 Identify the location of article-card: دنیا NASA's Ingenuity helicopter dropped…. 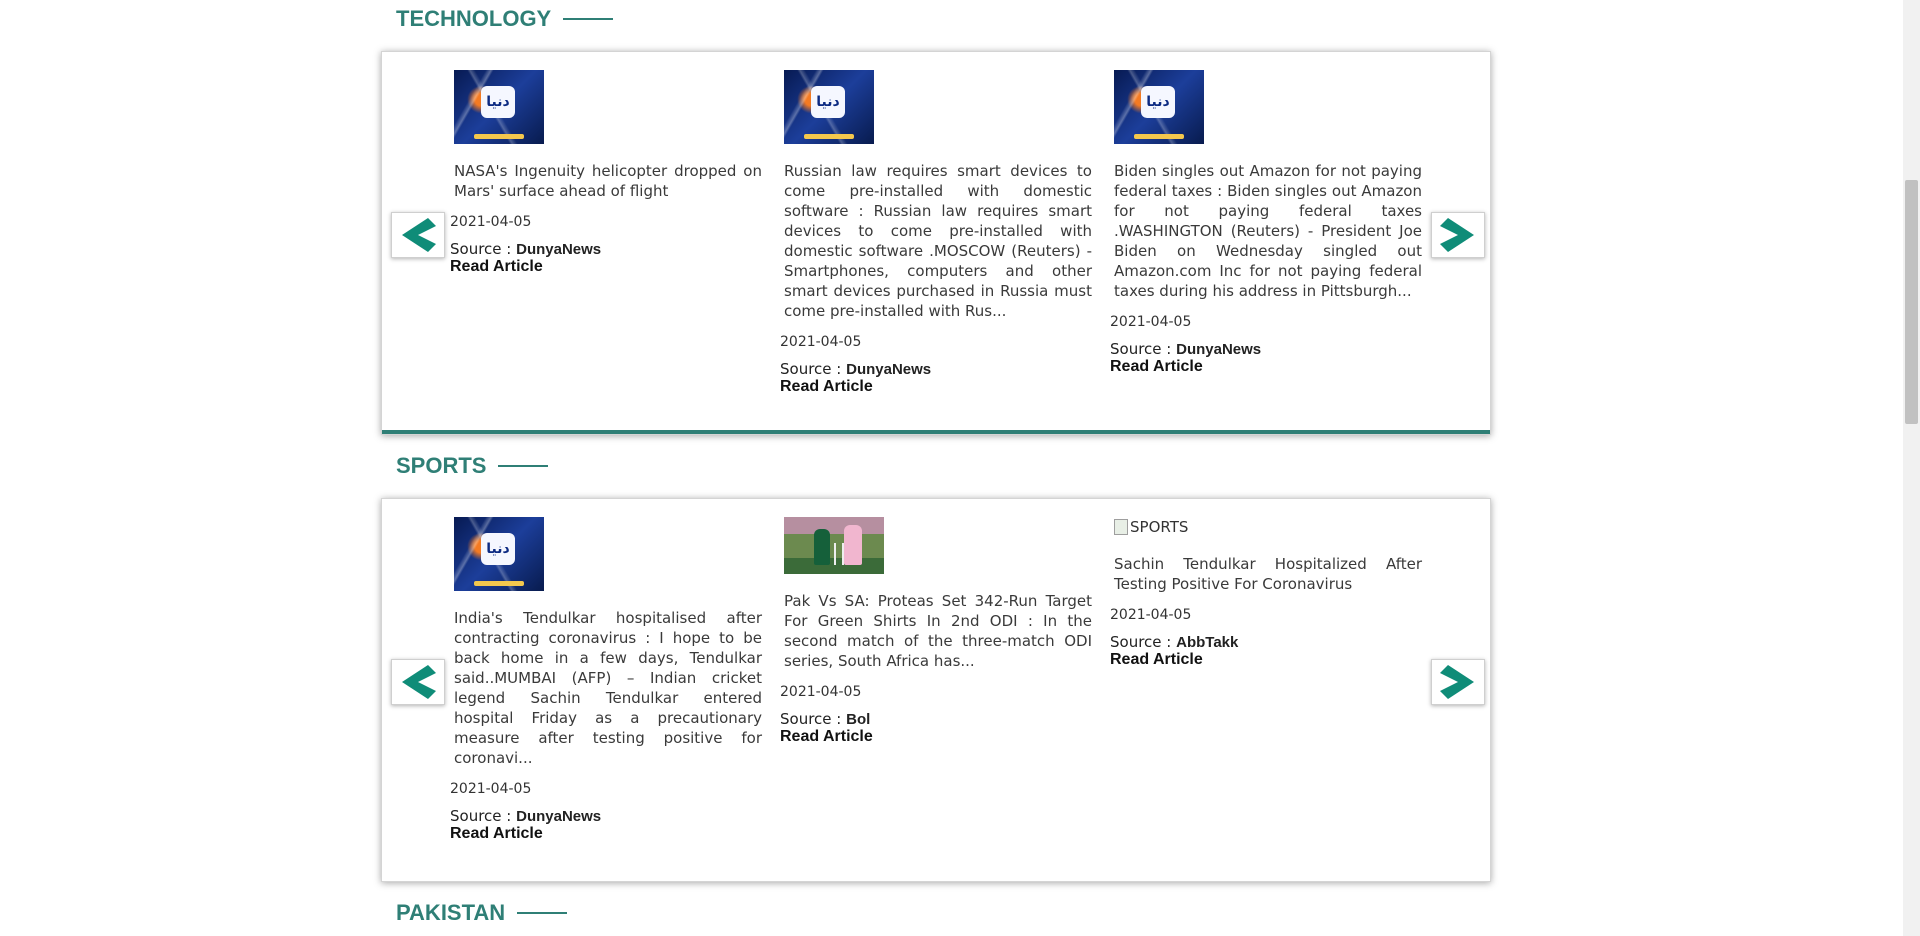
(606, 173).